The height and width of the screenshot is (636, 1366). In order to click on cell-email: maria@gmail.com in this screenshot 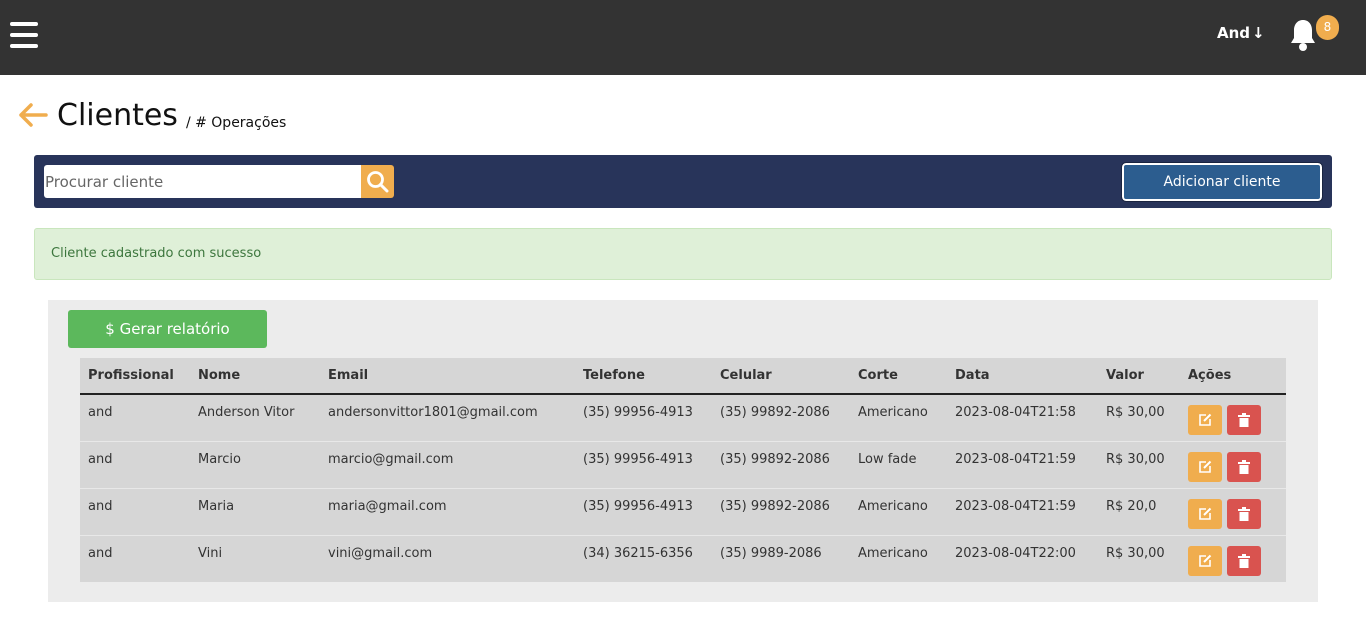, I will do `click(447, 511)`.